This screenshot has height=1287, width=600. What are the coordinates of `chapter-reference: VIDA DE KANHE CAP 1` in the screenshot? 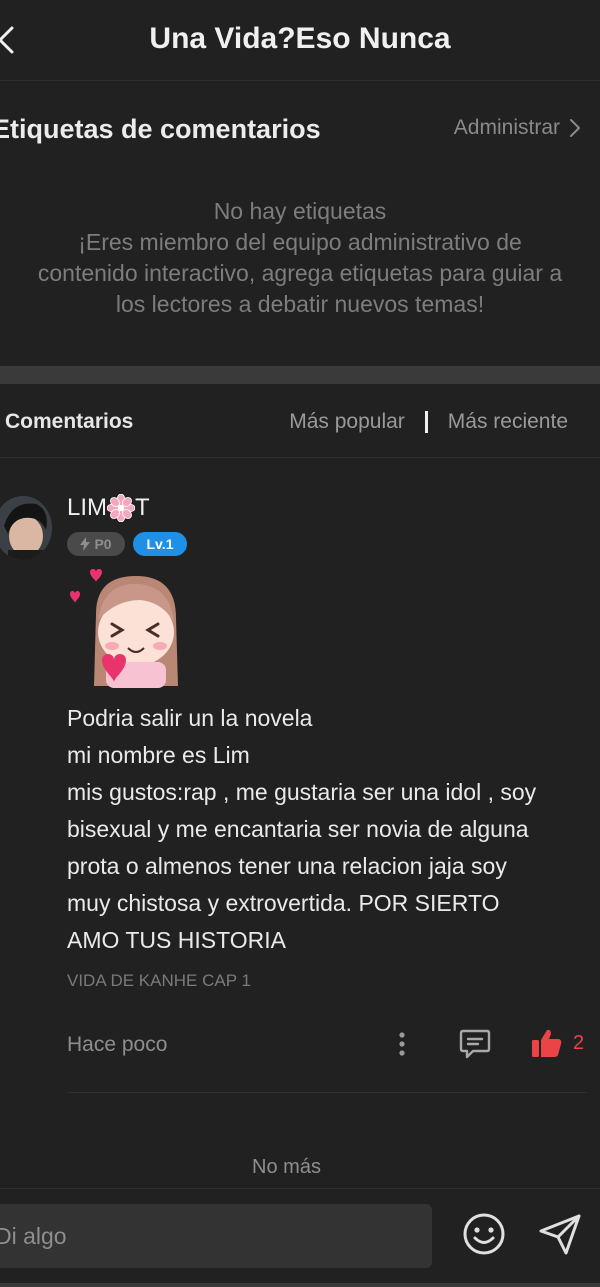 It's located at (159, 981).